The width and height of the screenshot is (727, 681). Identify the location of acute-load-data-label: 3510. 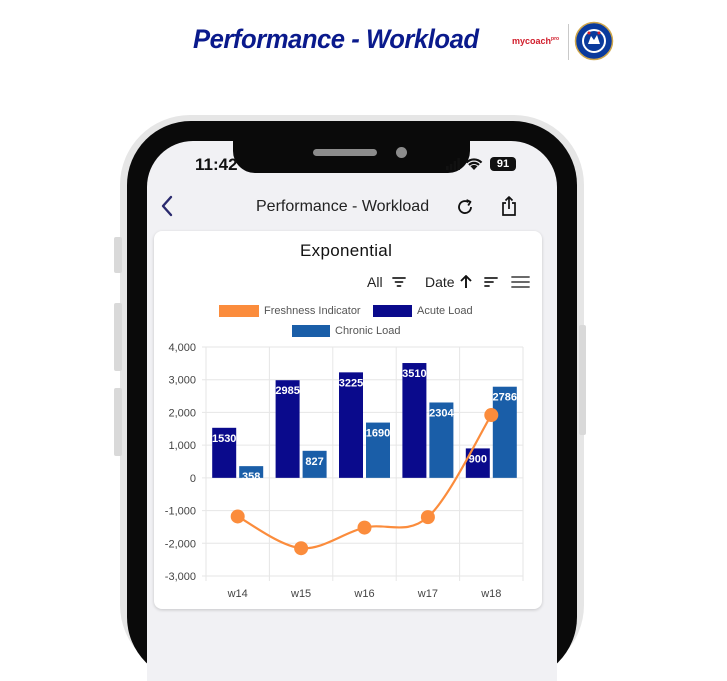
(414, 374).